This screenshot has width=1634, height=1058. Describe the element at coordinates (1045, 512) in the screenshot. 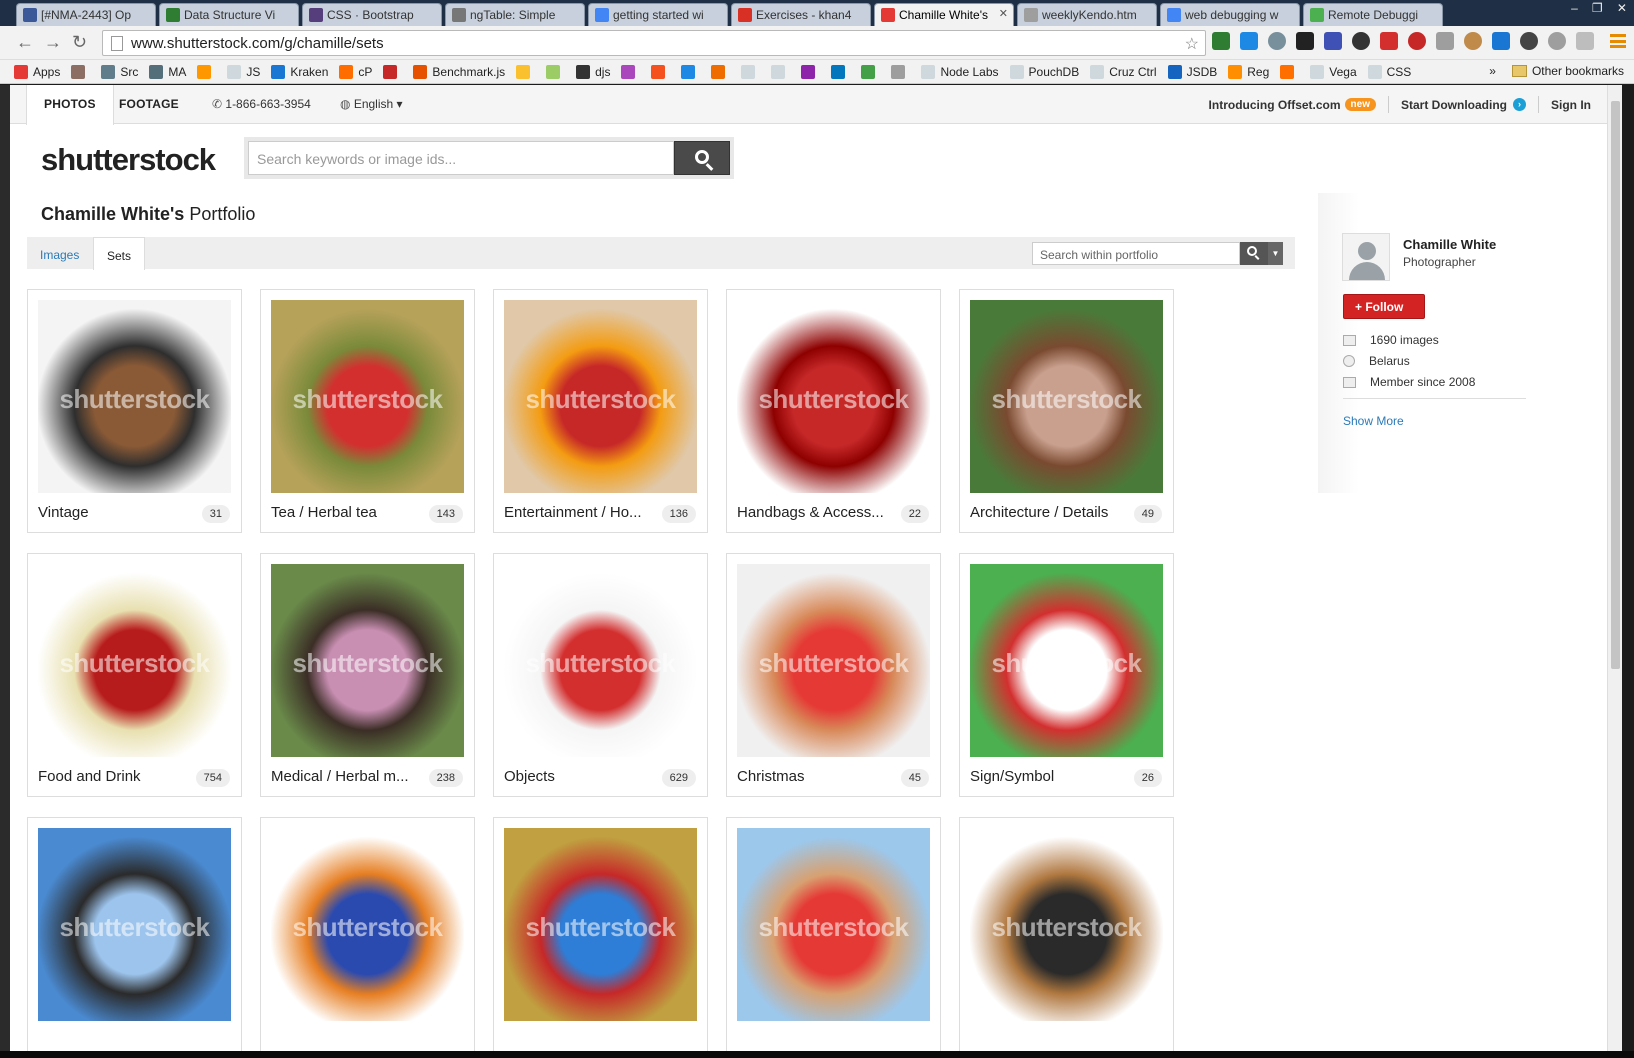

I see `set-name: Architecture / Details` at that location.